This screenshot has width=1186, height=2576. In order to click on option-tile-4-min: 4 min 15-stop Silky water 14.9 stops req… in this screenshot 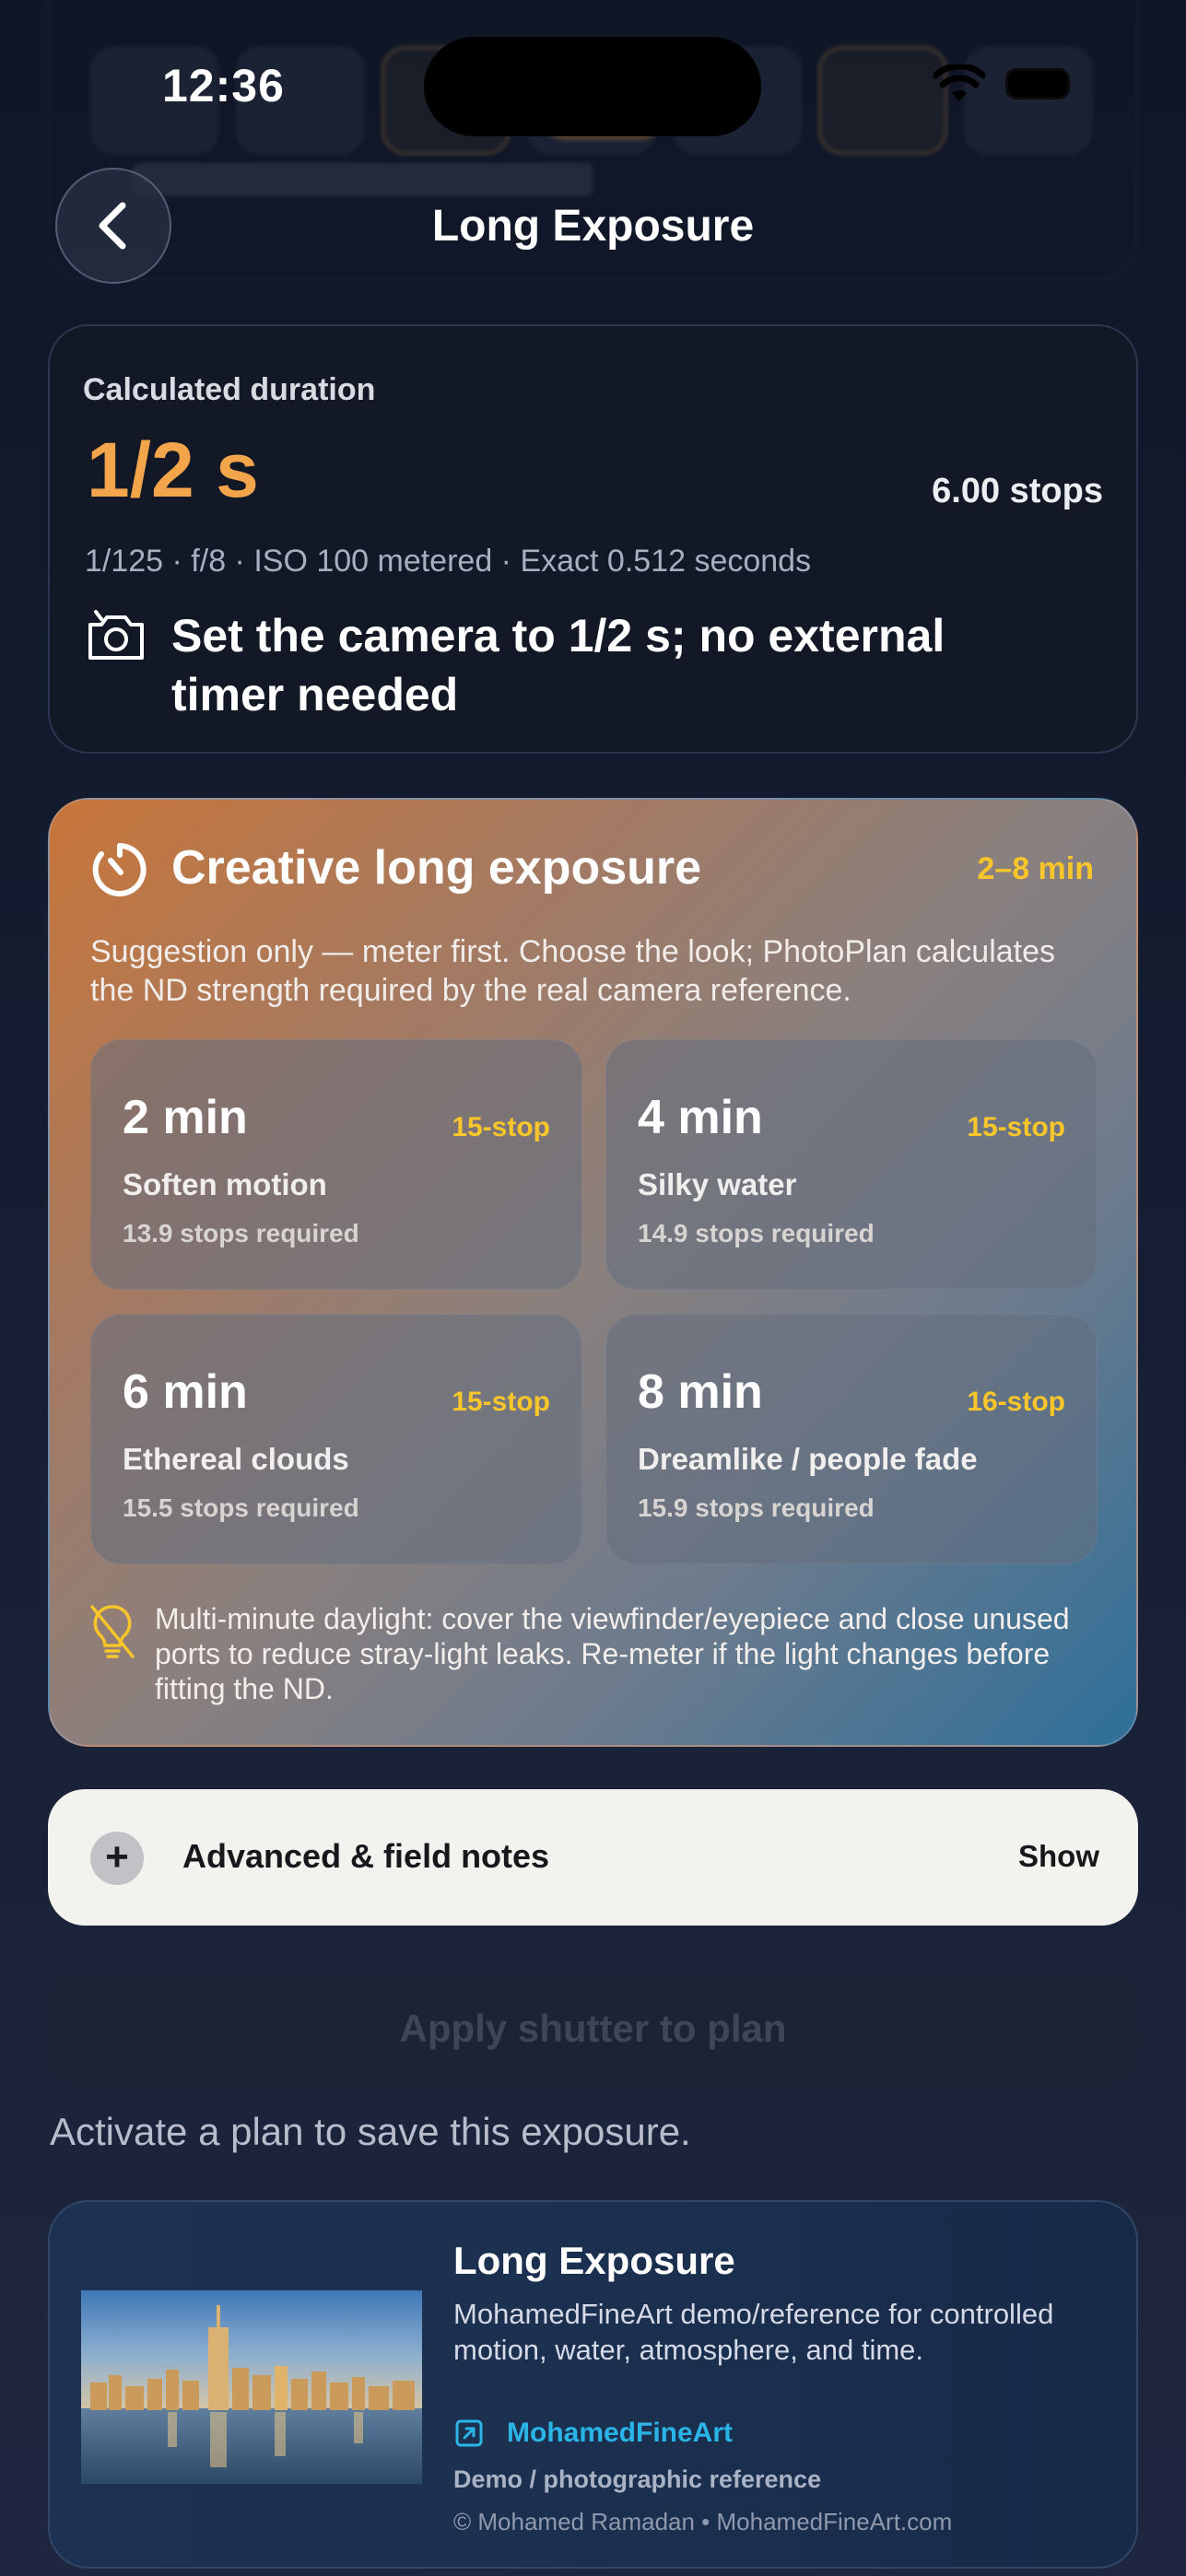, I will do `click(851, 1164)`.